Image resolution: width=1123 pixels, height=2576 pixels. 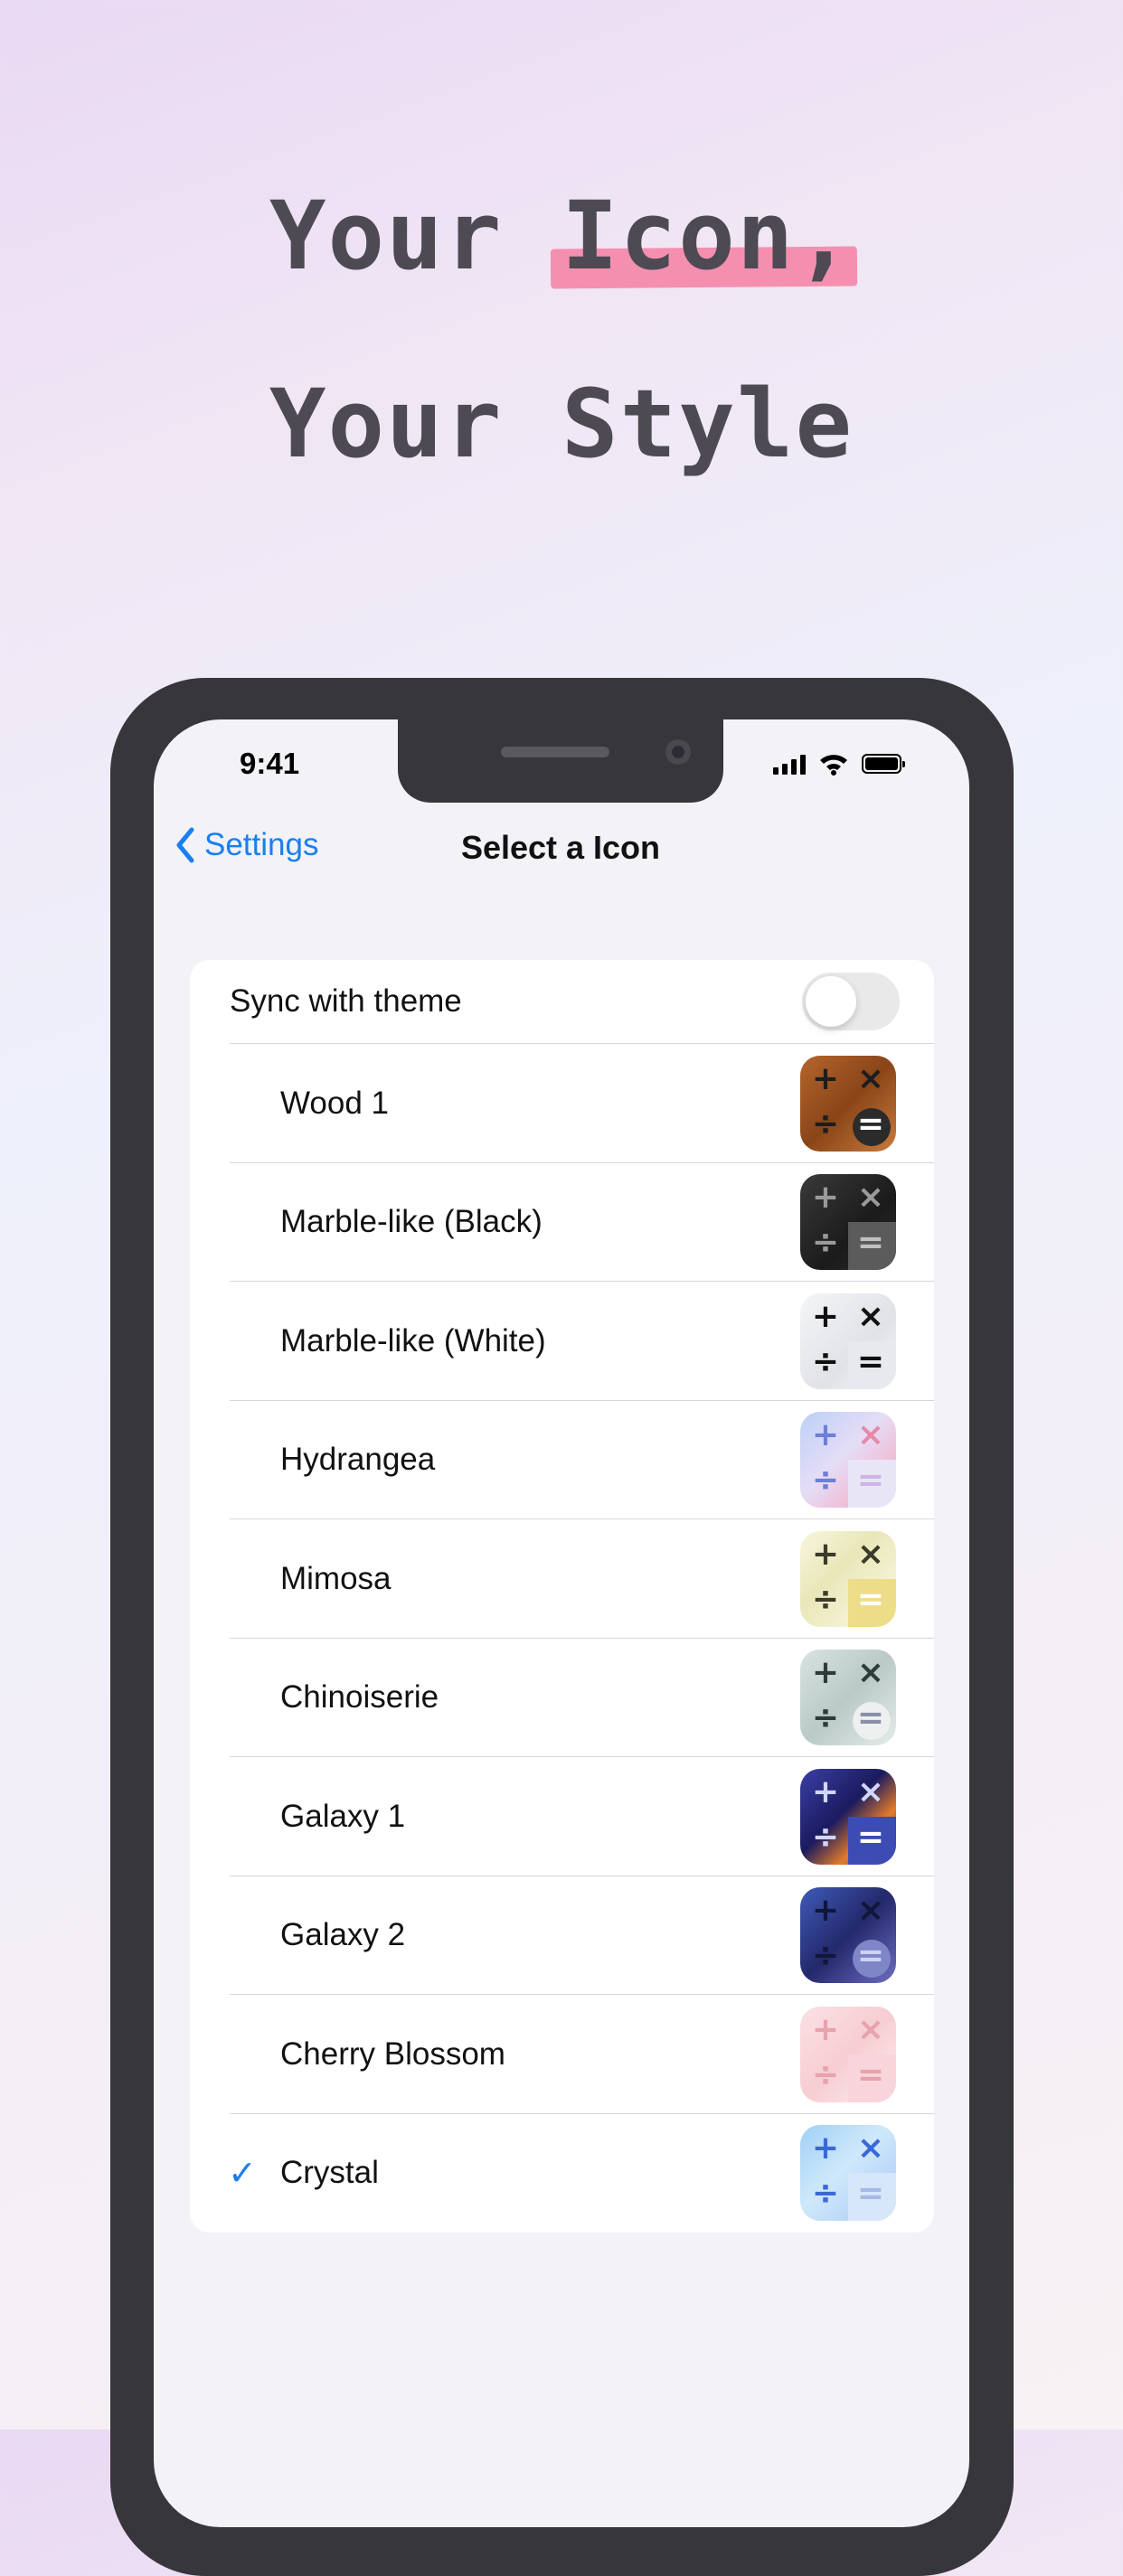 What do you see at coordinates (359, 1698) in the screenshot?
I see `icon-row-label: Chinoiserie` at bounding box center [359, 1698].